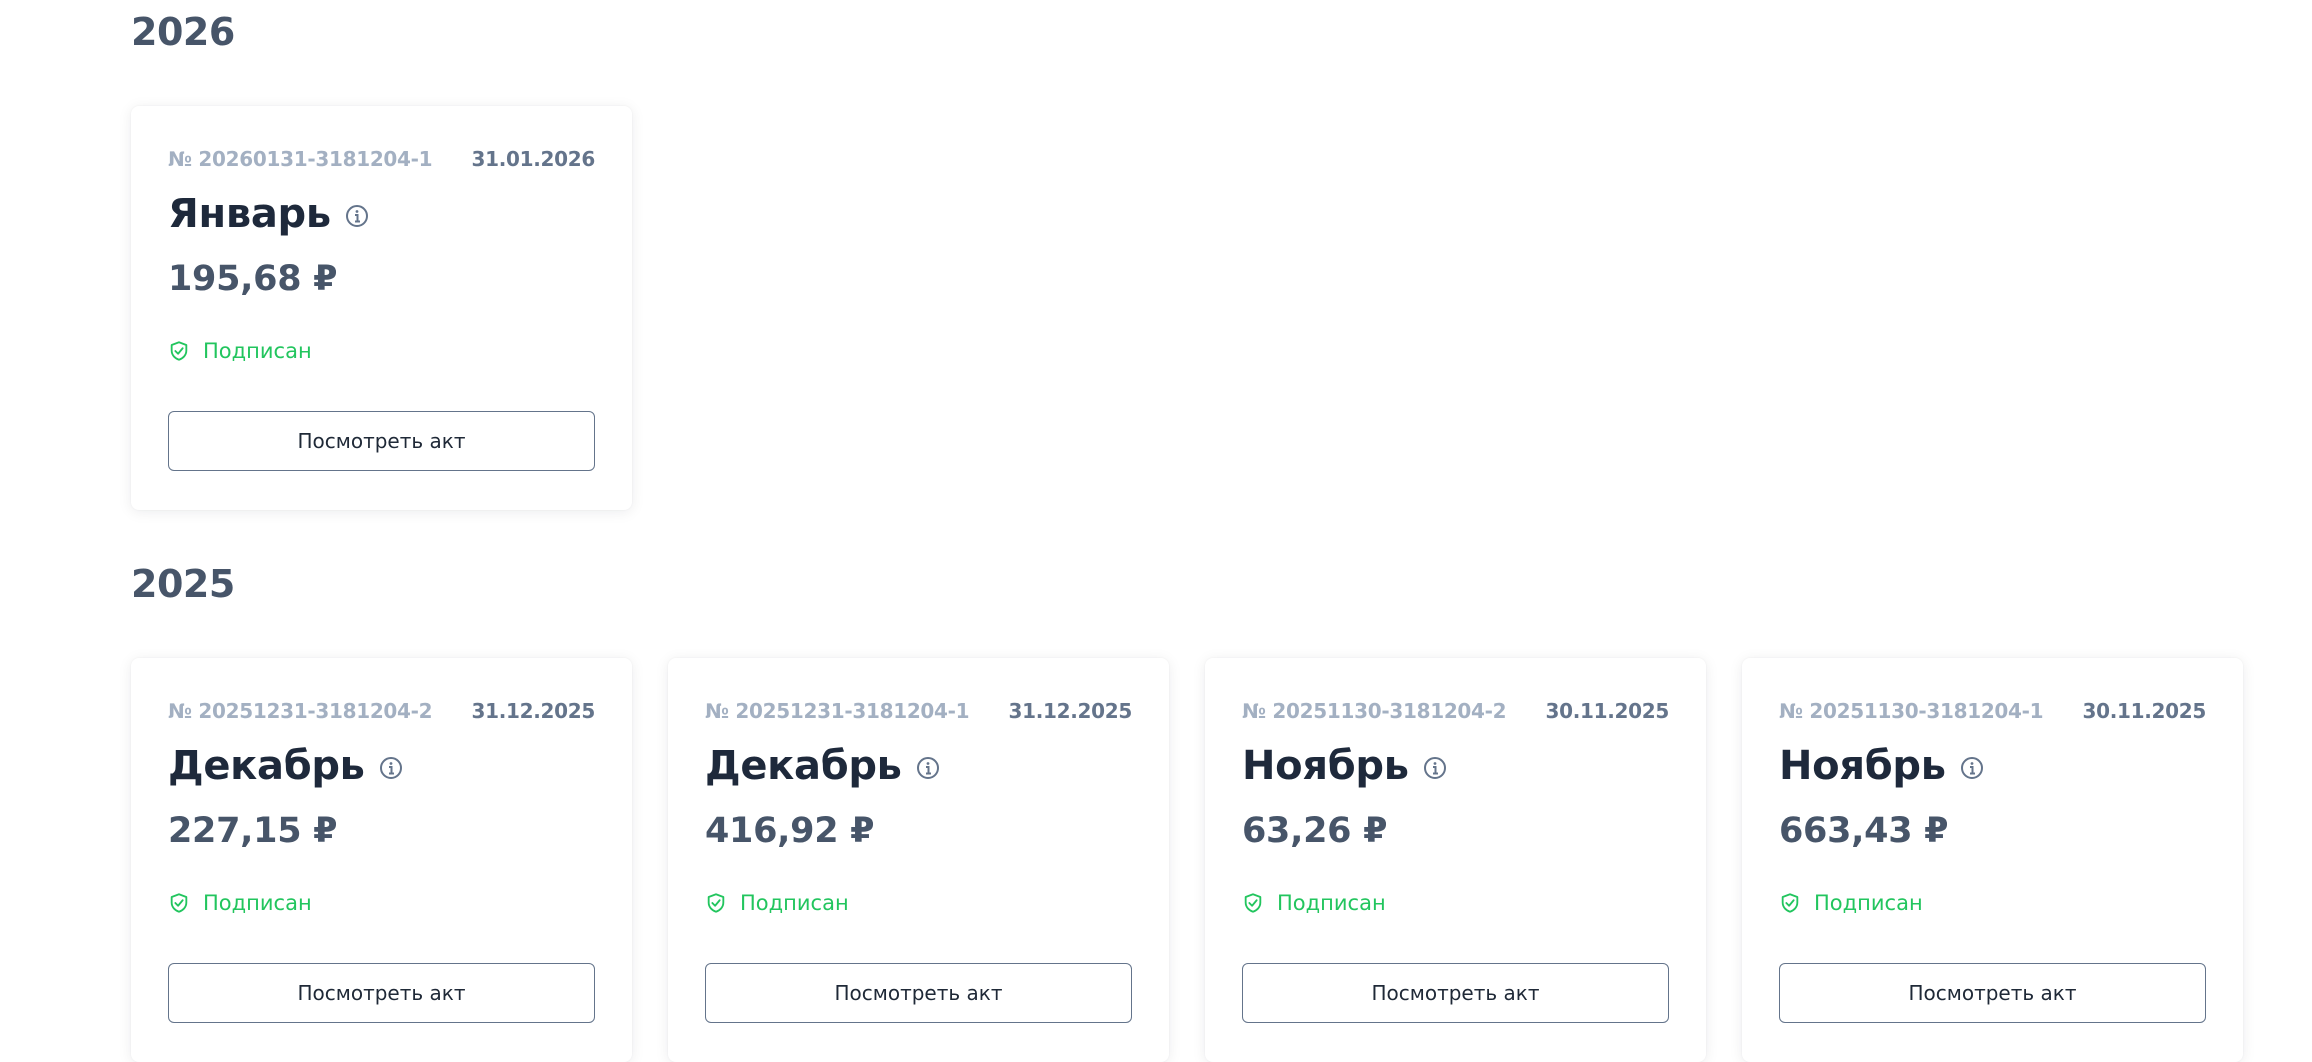 The height and width of the screenshot is (1062, 2312). I want to click on card-header: № 20260131-3181204-1 31.01.2026, so click(381, 159).